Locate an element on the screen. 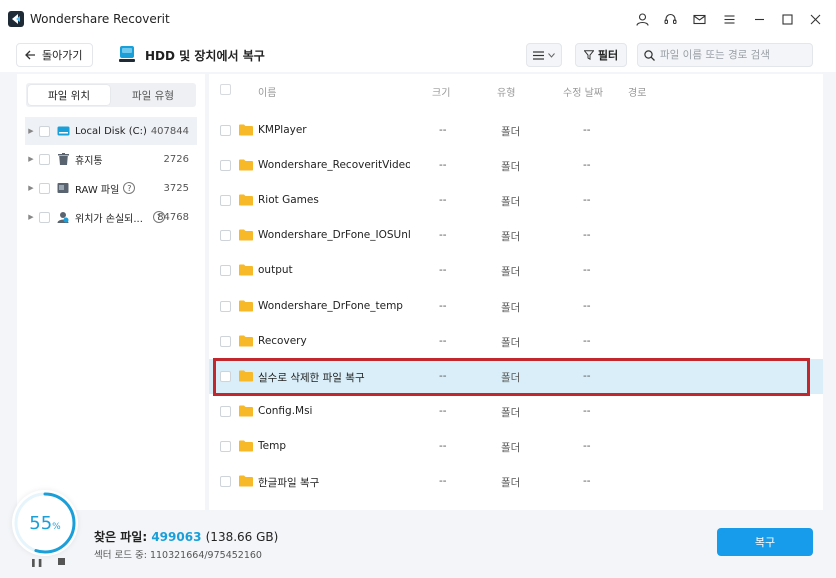  column-header-size: 크기 is located at coordinates (441, 91).